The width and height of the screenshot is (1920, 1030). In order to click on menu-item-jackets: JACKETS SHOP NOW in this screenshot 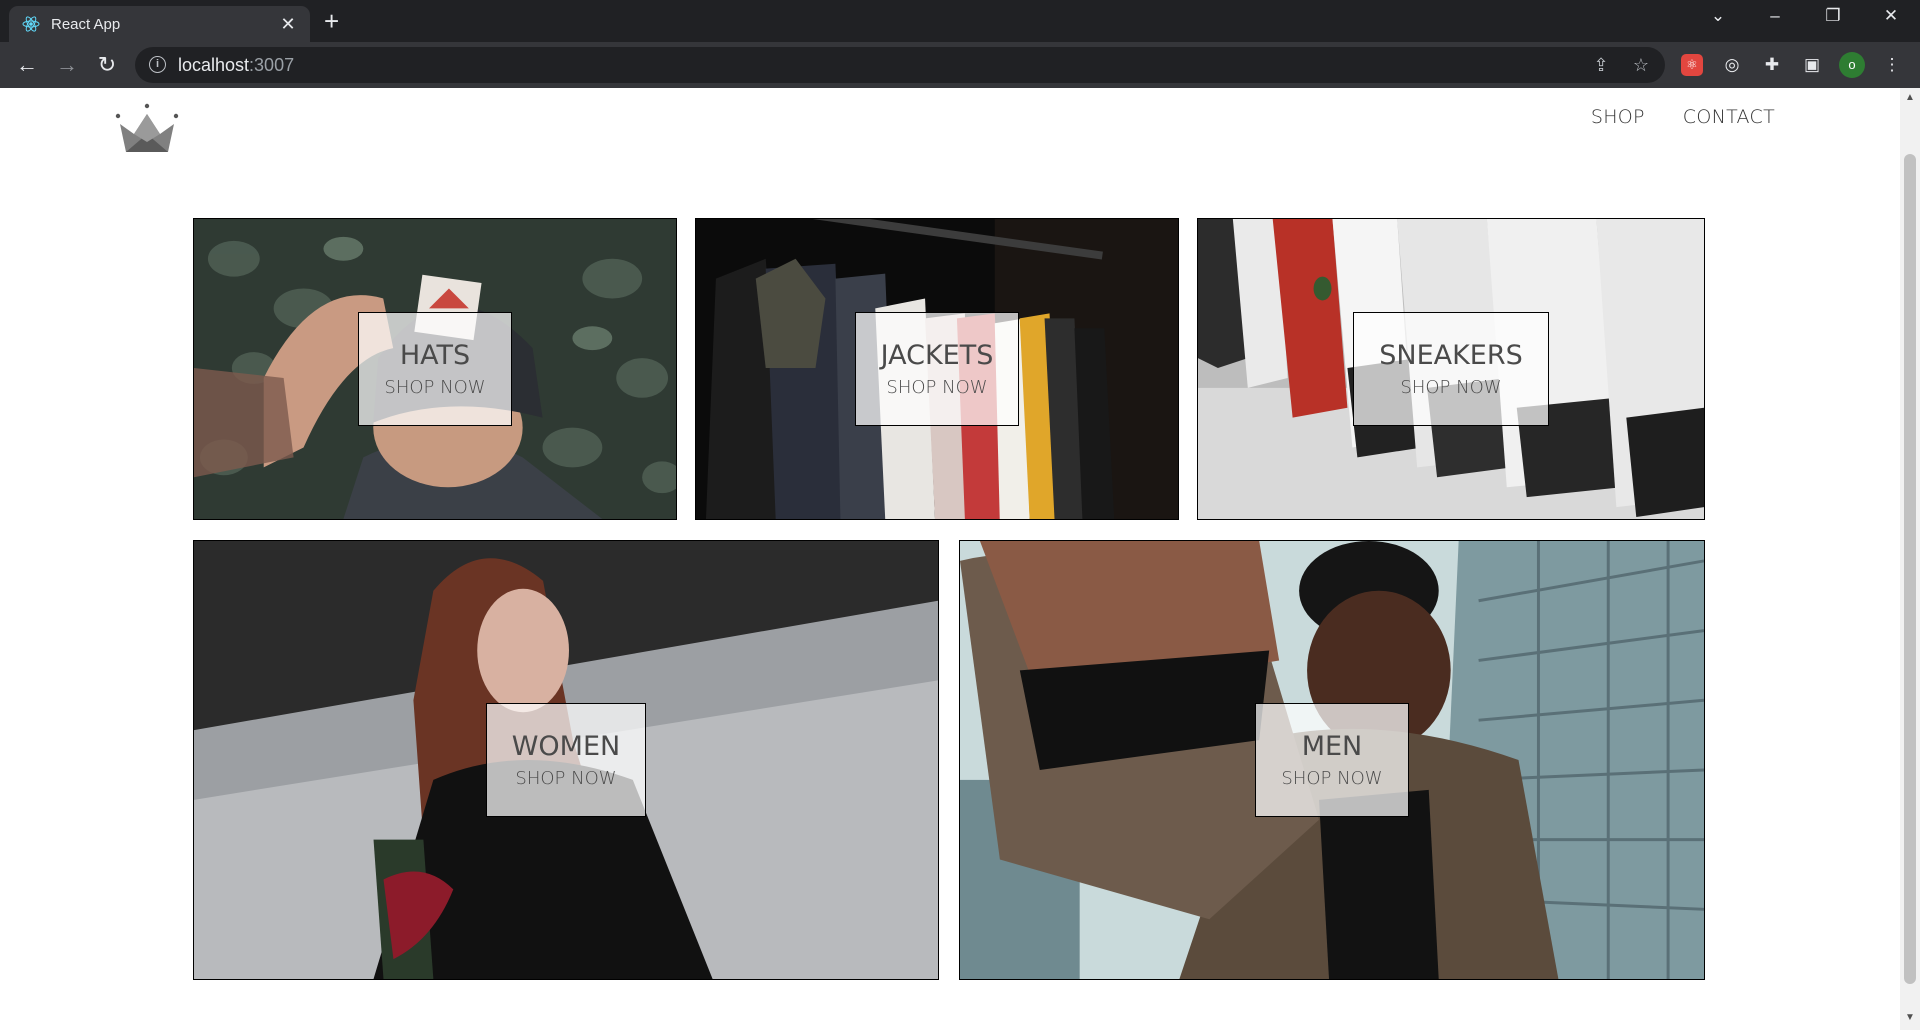, I will do `click(937, 369)`.